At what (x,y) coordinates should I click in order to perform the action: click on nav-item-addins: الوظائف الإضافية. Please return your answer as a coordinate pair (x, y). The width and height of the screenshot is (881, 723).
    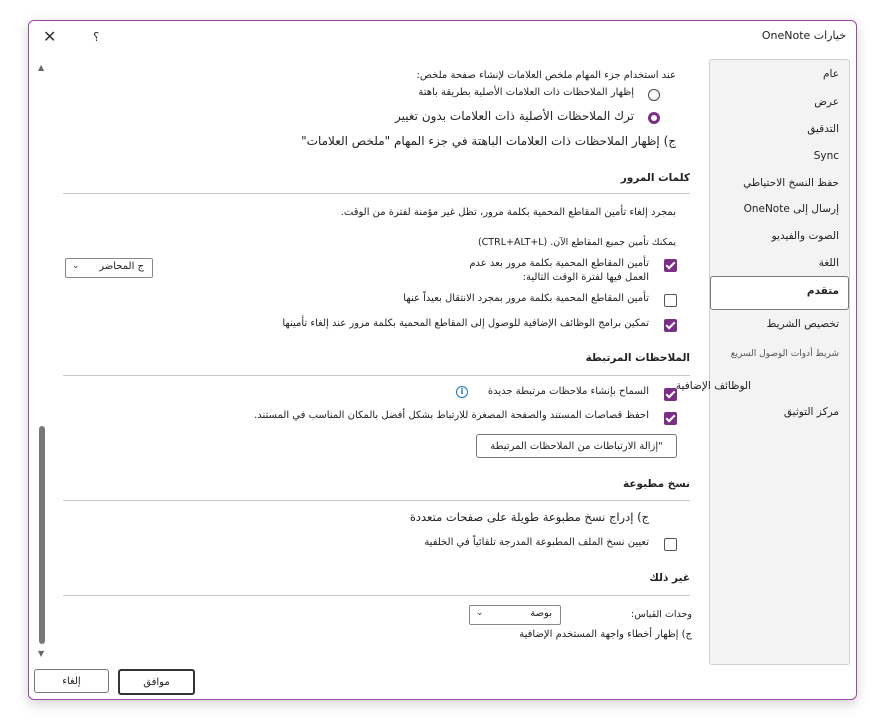
    Looking at the image, I should click on (713, 386).